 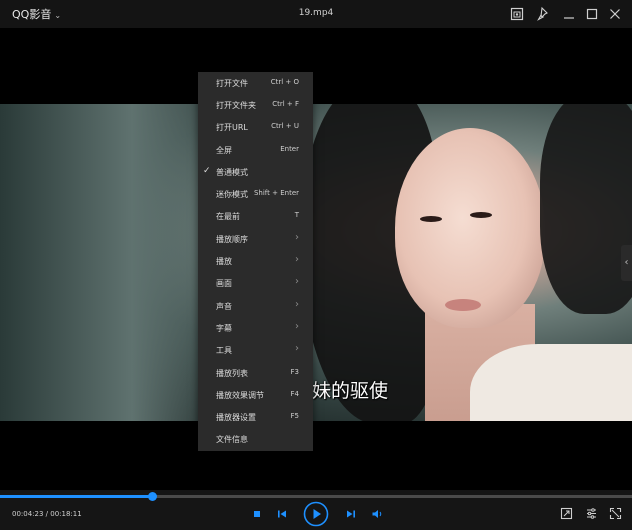 I want to click on menu-item-open-file: 打开文件 Ctrl + O, so click(x=255, y=83).